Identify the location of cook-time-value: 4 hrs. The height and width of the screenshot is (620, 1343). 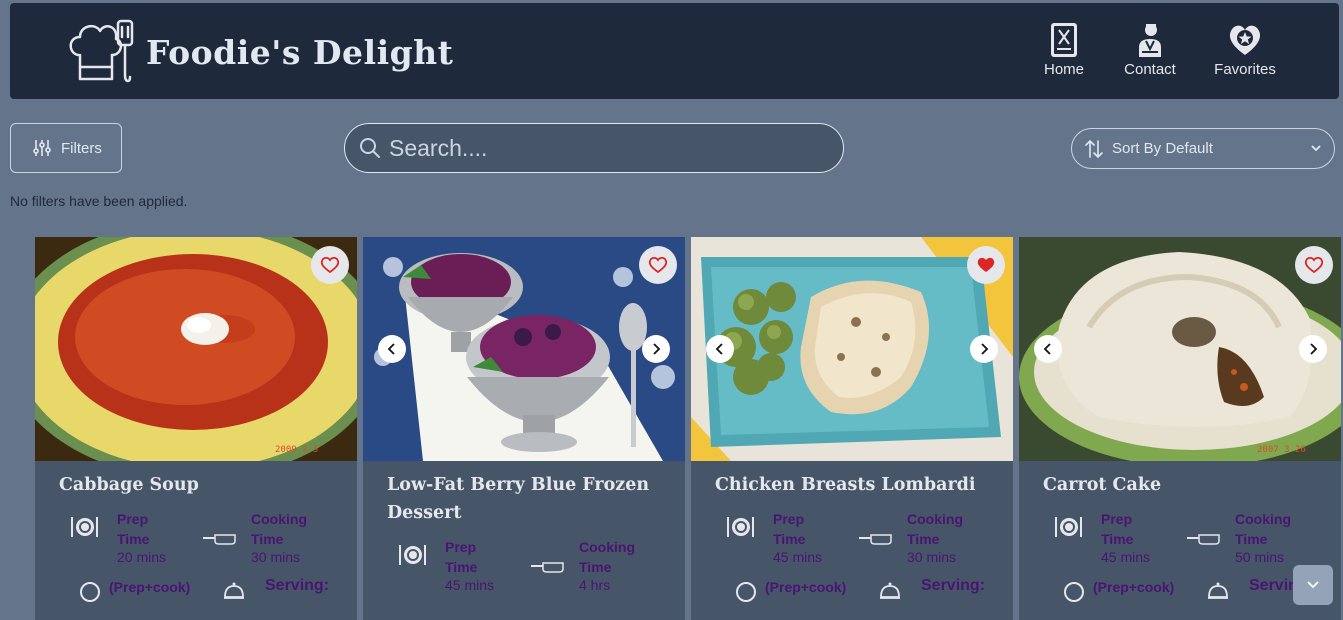
(595, 585).